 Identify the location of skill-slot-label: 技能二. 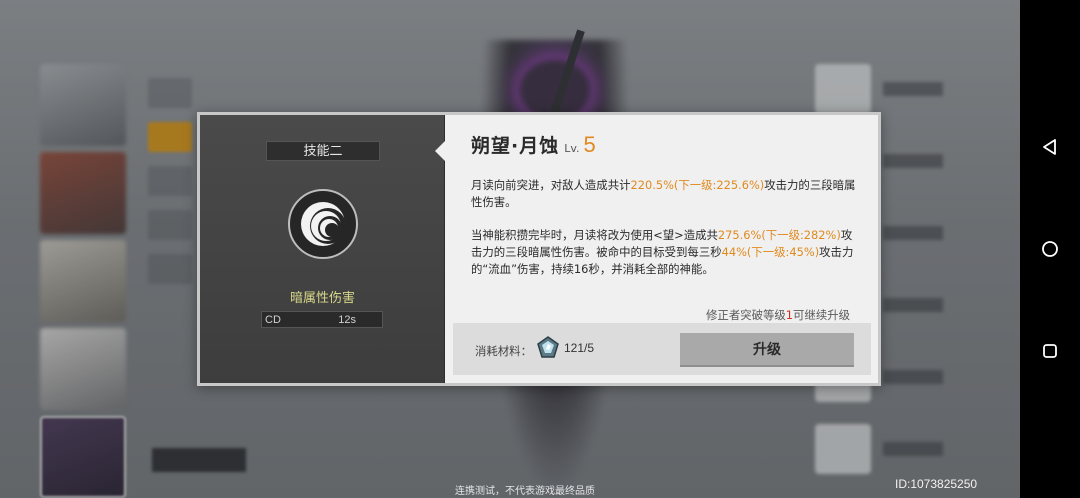
(323, 151).